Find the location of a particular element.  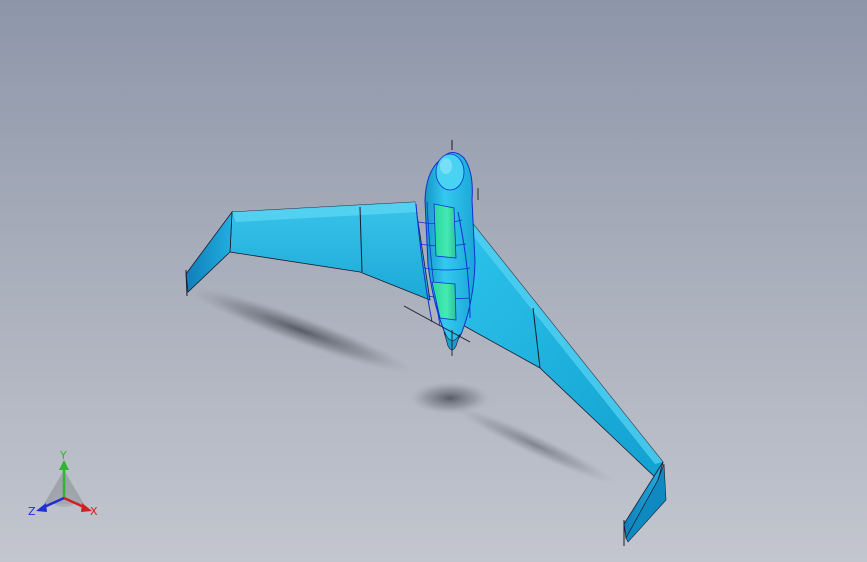

right-wing is located at coordinates (556, 344).